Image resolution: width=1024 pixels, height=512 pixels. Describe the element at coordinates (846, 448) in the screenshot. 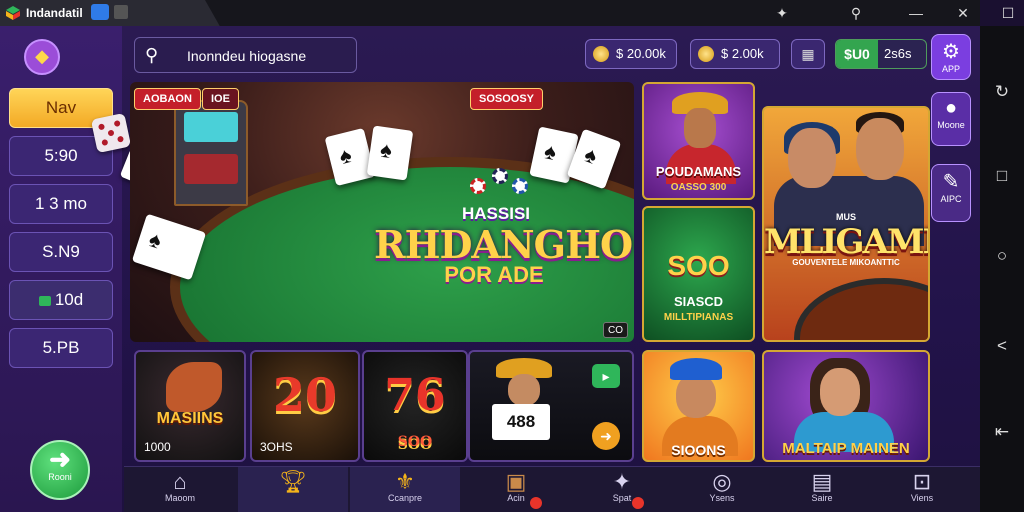

I see `game-title: MALTAIP MAINEN` at that location.